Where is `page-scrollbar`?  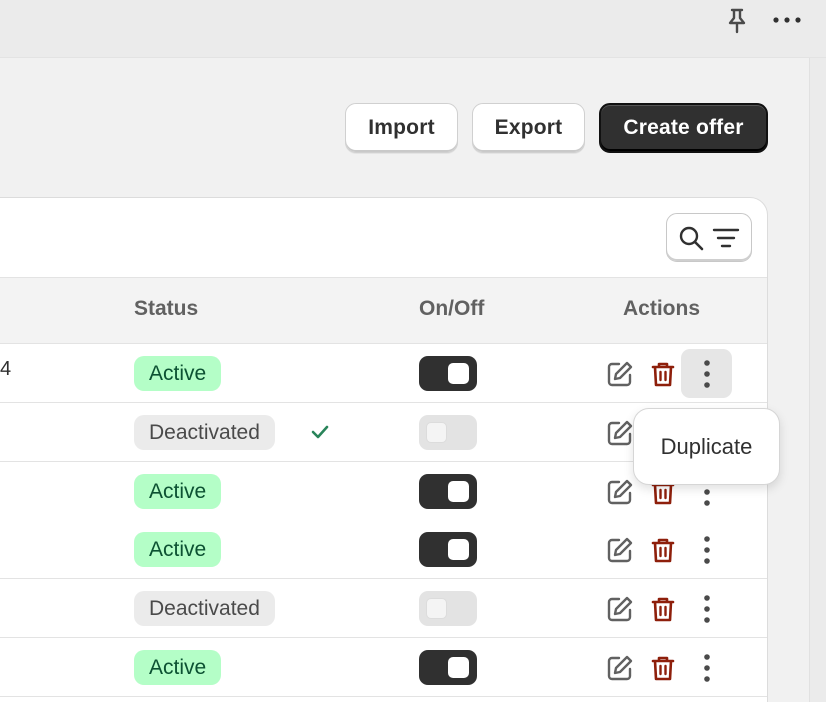 page-scrollbar is located at coordinates (817, 380).